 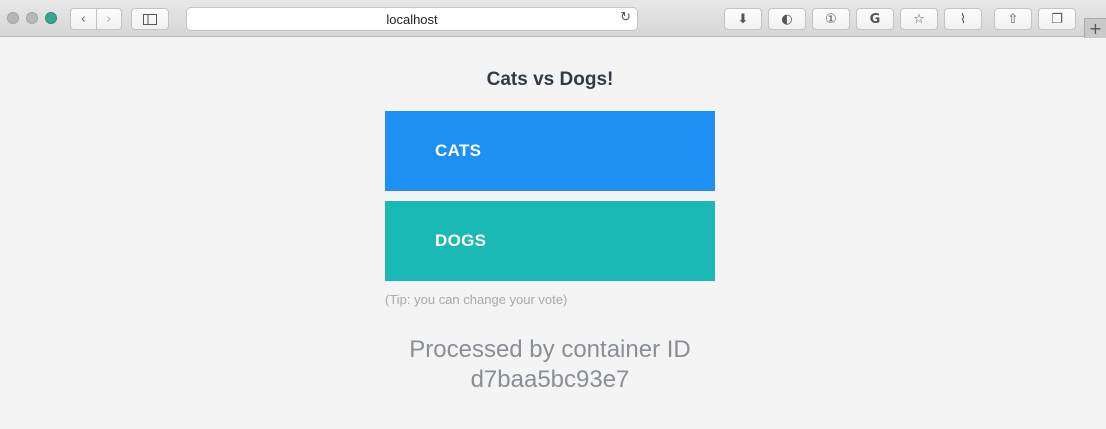 I want to click on navigation-buttons: ‹ ›, so click(x=96, y=19).